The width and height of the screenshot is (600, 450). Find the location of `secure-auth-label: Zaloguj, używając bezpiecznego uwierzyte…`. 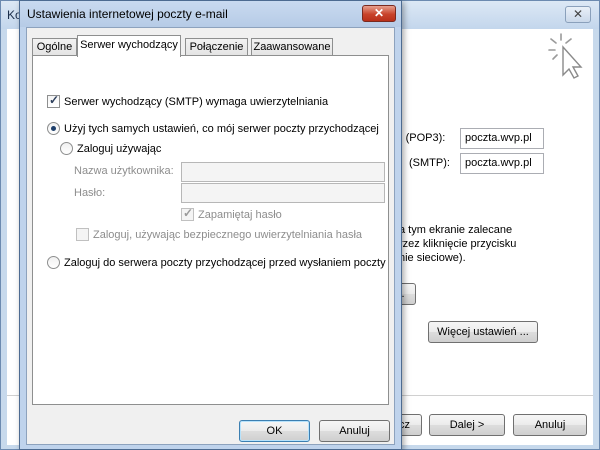

secure-auth-label: Zaloguj, używając bezpiecznego uwierzyte… is located at coordinates (228, 234).